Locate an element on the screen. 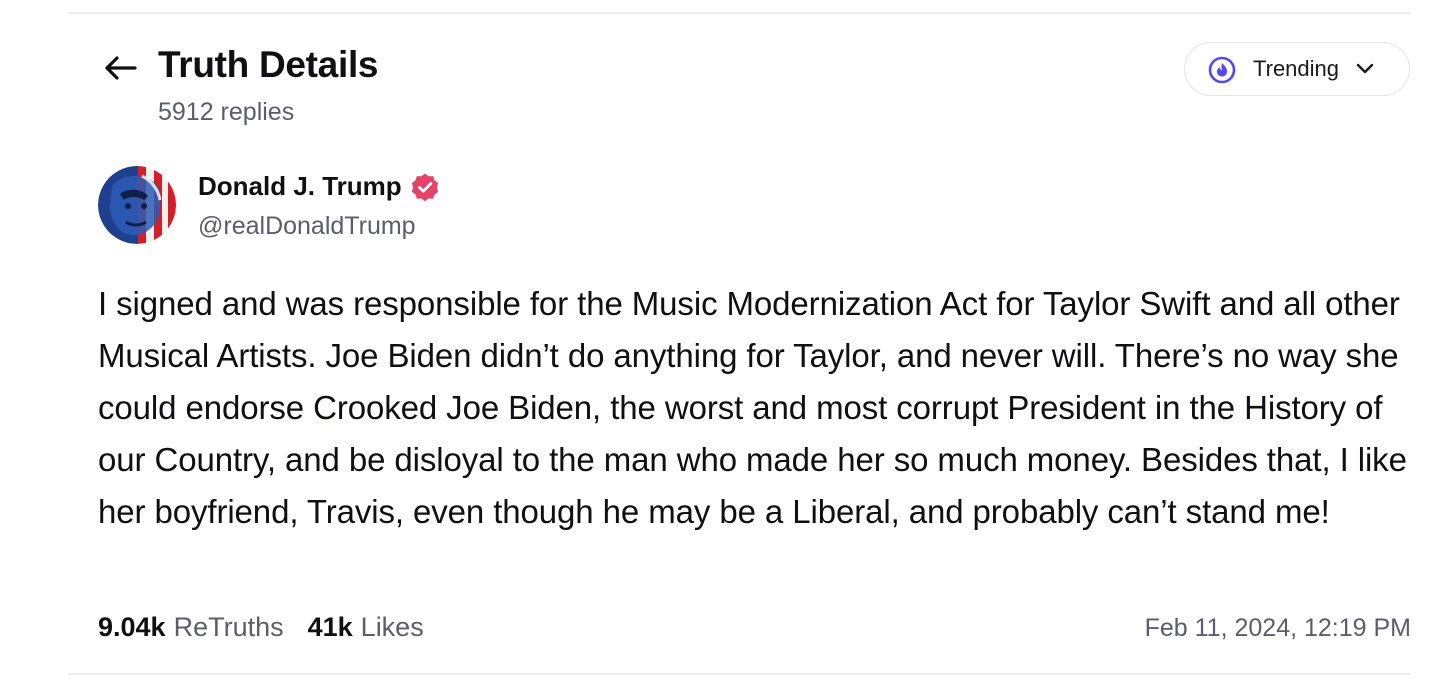 The width and height of the screenshot is (1456, 693). flame-icon is located at coordinates (1222, 69).